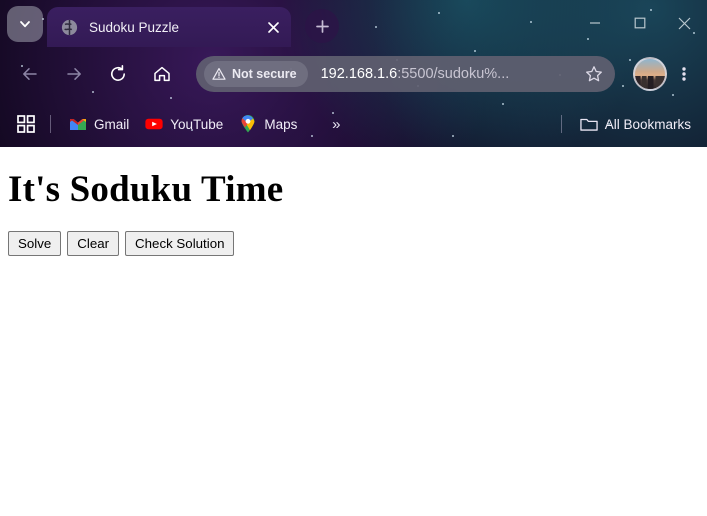 The image size is (707, 516). What do you see at coordinates (50, 124) in the screenshot?
I see `bookmarks-divider` at bounding box center [50, 124].